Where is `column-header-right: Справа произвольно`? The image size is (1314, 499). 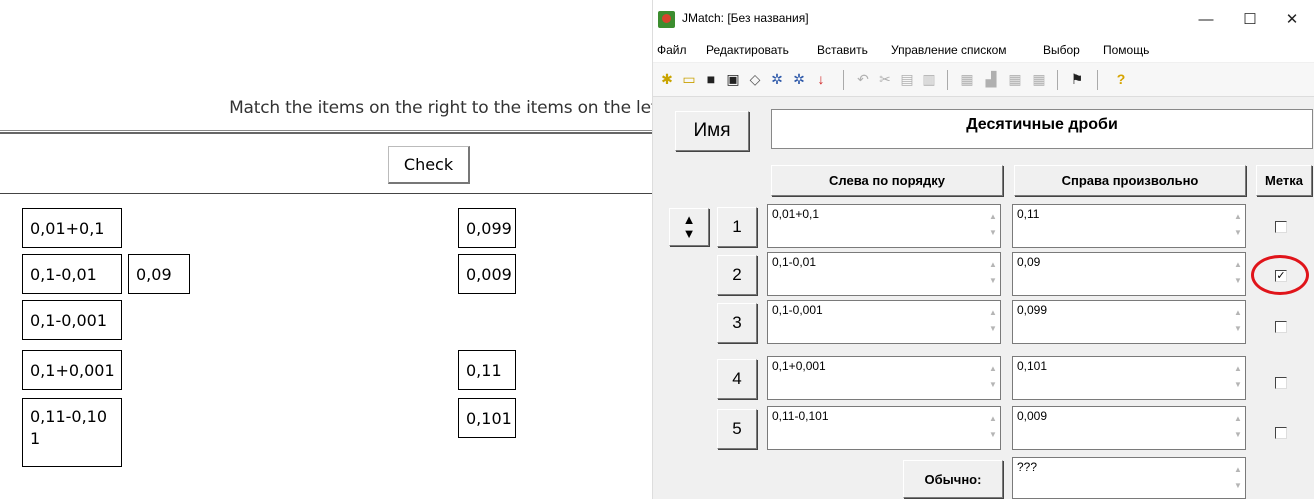
column-header-right: Справа произвольно is located at coordinates (1130, 180).